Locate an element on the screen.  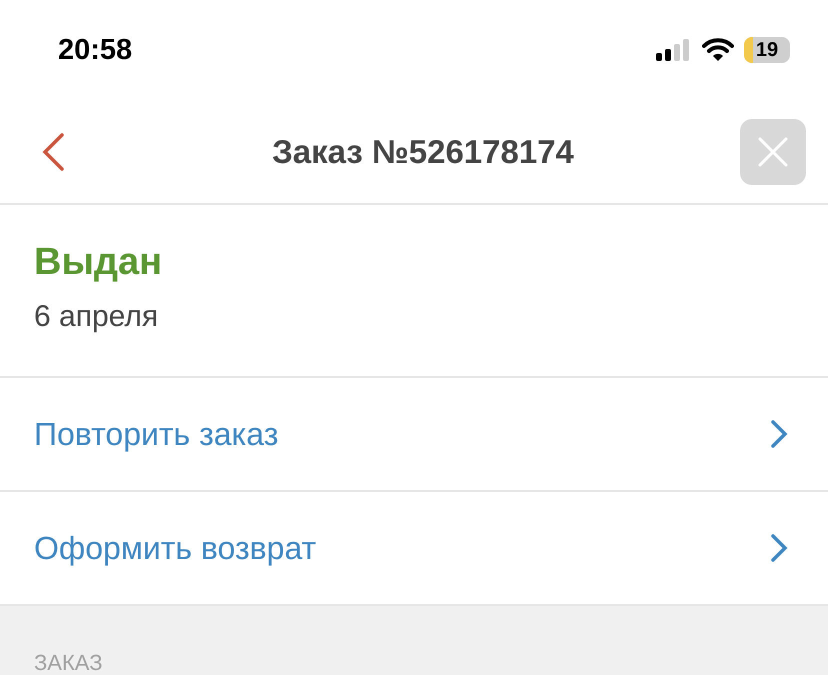
action-label: Повторить заказ is located at coordinates (156, 434).